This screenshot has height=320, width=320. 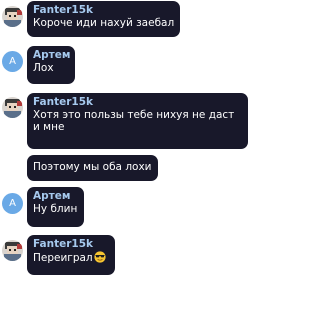 I want to click on message-text: Короче иди нахуй заебал, so click(x=104, y=23).